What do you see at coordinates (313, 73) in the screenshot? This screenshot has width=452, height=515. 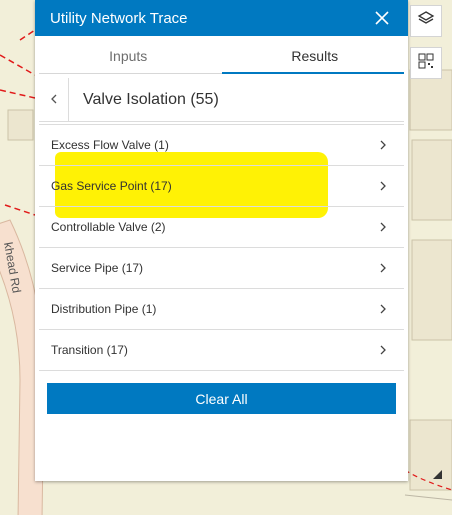 I see `active-tab-indicator` at bounding box center [313, 73].